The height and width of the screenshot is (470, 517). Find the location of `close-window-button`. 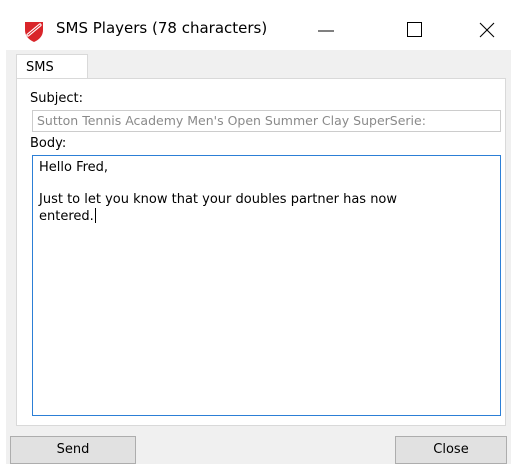

close-window-button is located at coordinates (486, 30).